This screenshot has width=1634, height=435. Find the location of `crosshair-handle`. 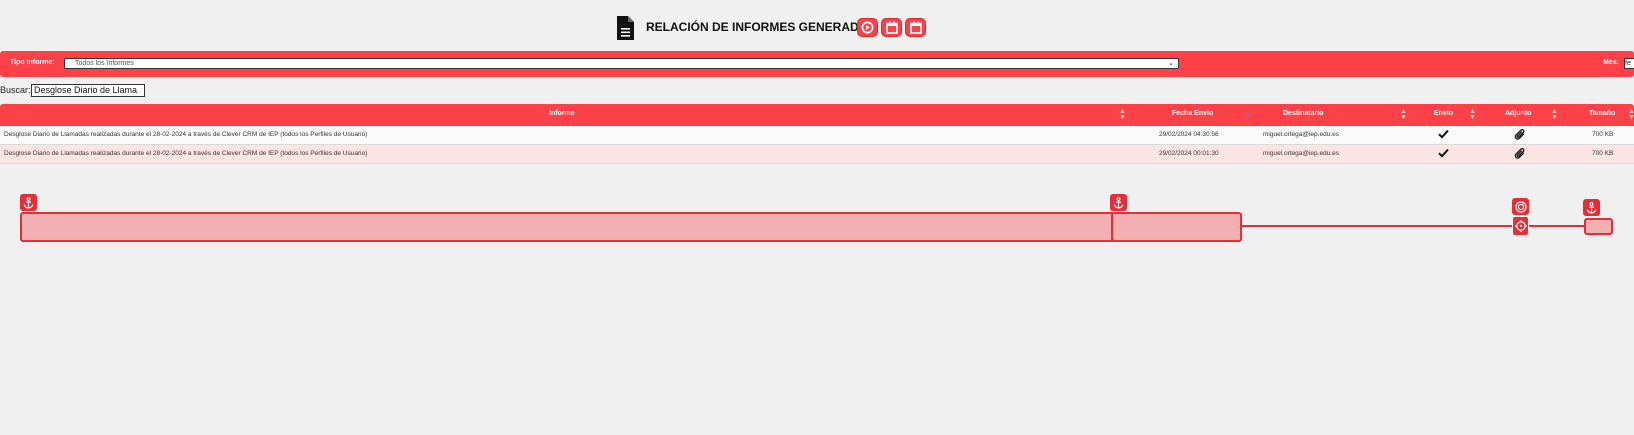

crosshair-handle is located at coordinates (1520, 226).